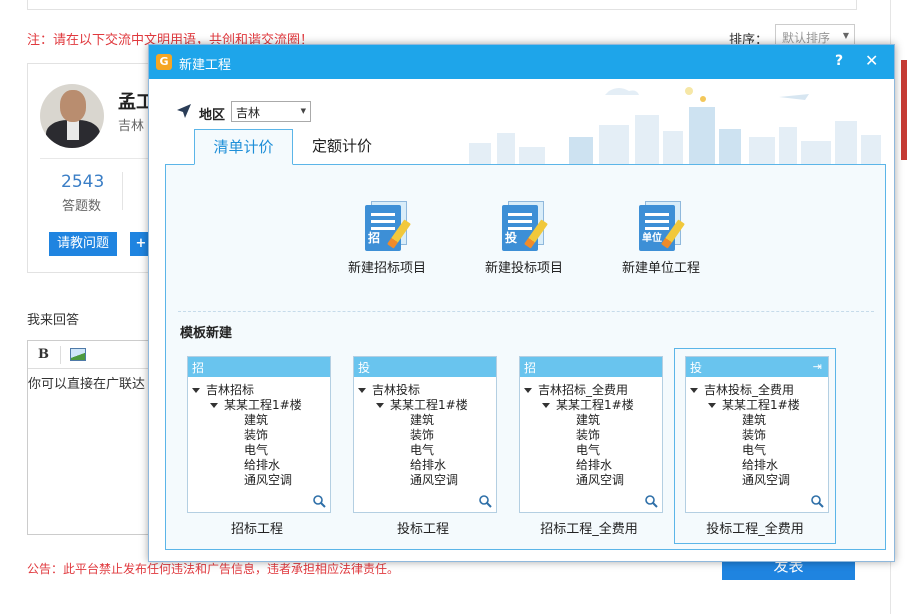 The height and width of the screenshot is (614, 907). Describe the element at coordinates (749, 390) in the screenshot. I see `tree-root: 吉林投标_全费用` at that location.